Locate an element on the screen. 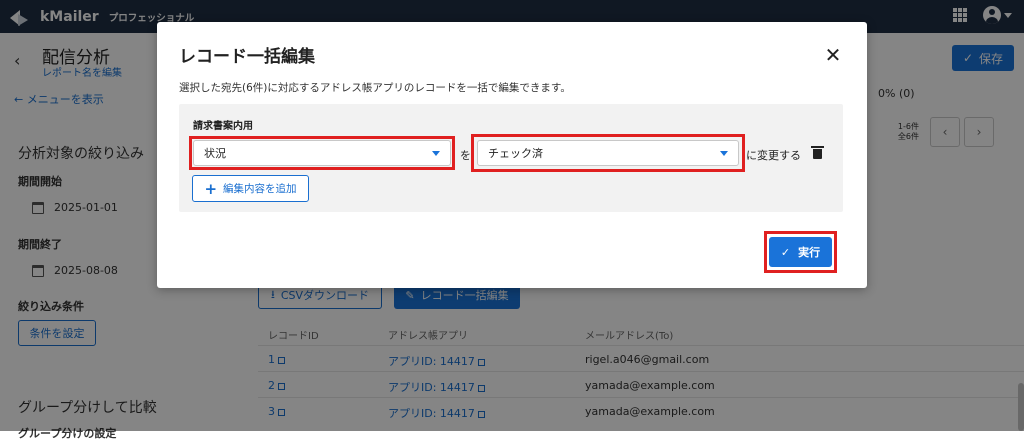 The height and width of the screenshot is (441, 1024). highlight-execute-button is located at coordinates (800, 252).